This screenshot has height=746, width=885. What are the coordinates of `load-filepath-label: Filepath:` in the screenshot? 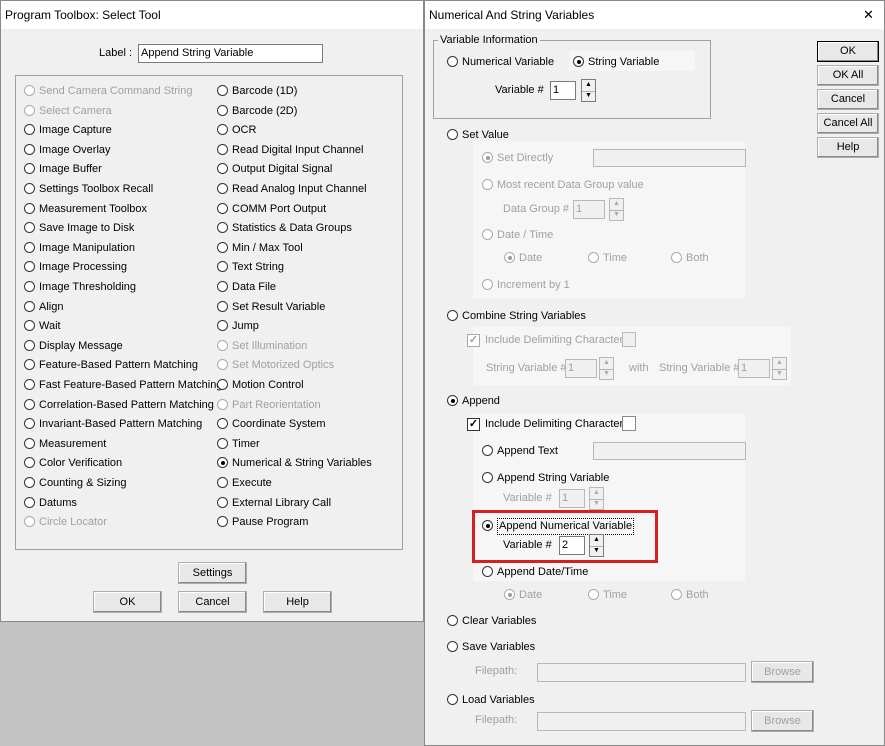 It's located at (496, 720).